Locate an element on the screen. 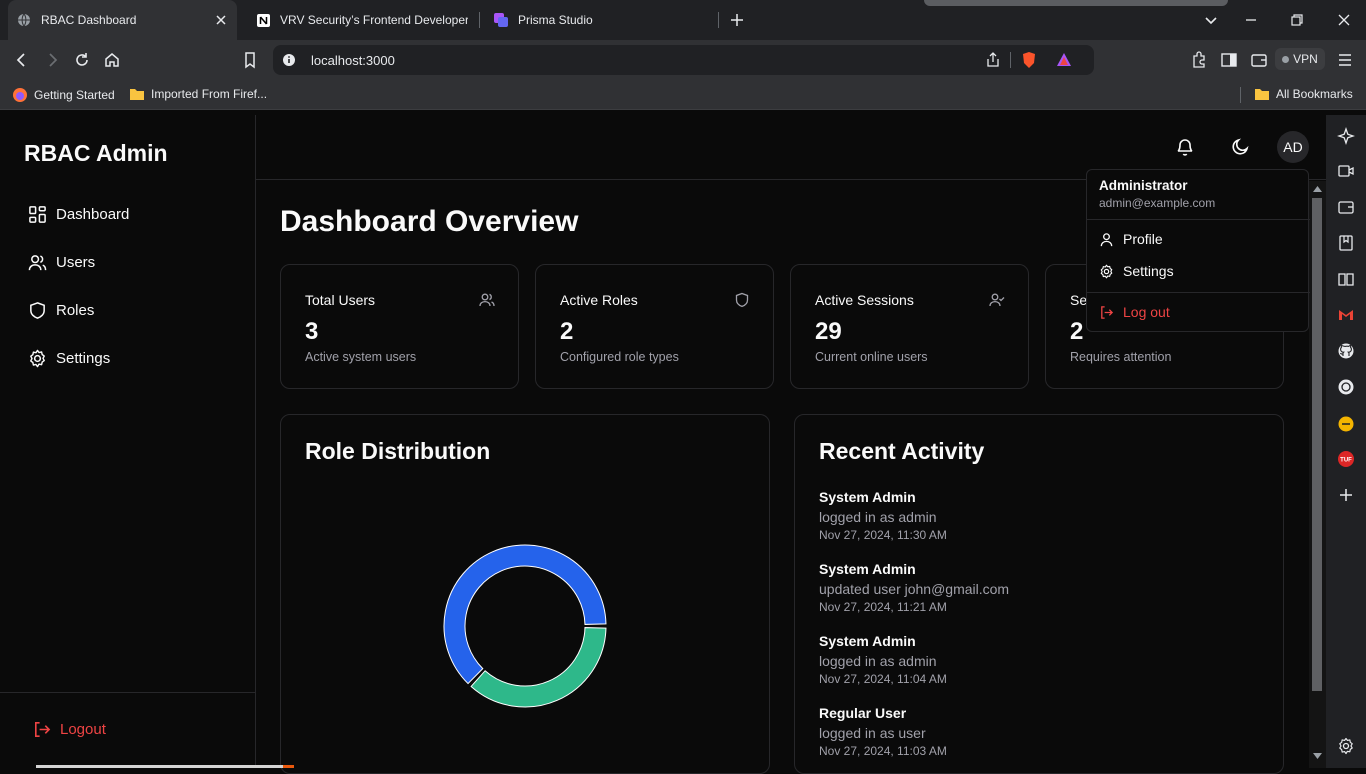  avatar: AD is located at coordinates (1293, 147).